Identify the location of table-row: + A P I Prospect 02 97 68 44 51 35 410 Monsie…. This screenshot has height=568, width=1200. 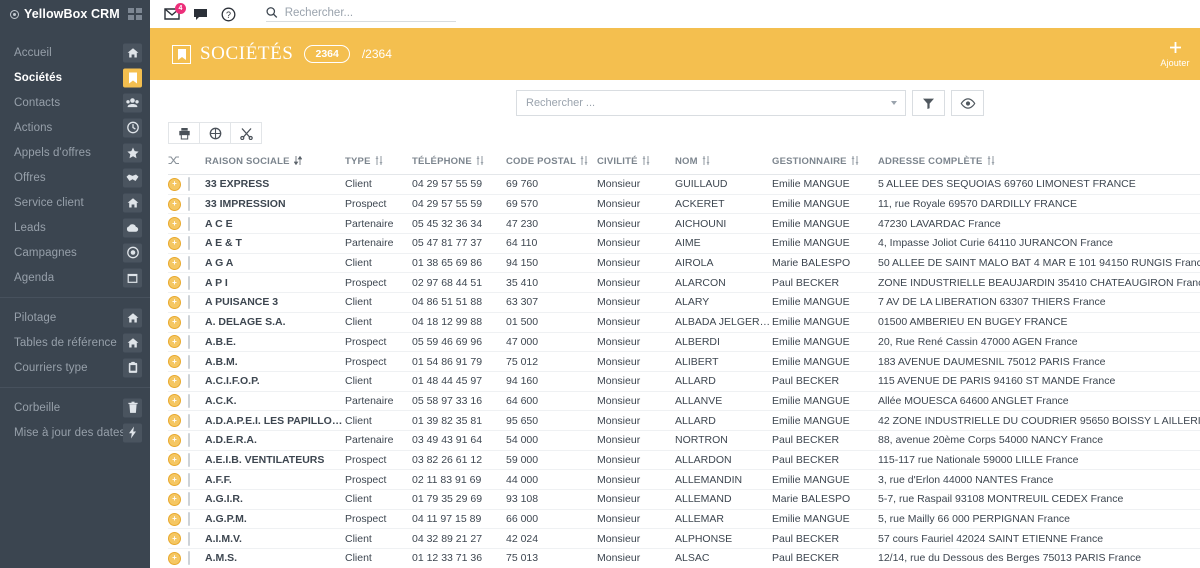
(684, 283).